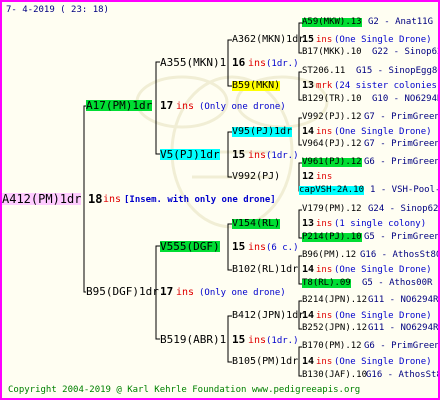 Image resolution: width=440 pixels, height=400 pixels. What do you see at coordinates (324, 362) in the screenshot?
I see `gen3-queen-b105-ins: ins` at bounding box center [324, 362].